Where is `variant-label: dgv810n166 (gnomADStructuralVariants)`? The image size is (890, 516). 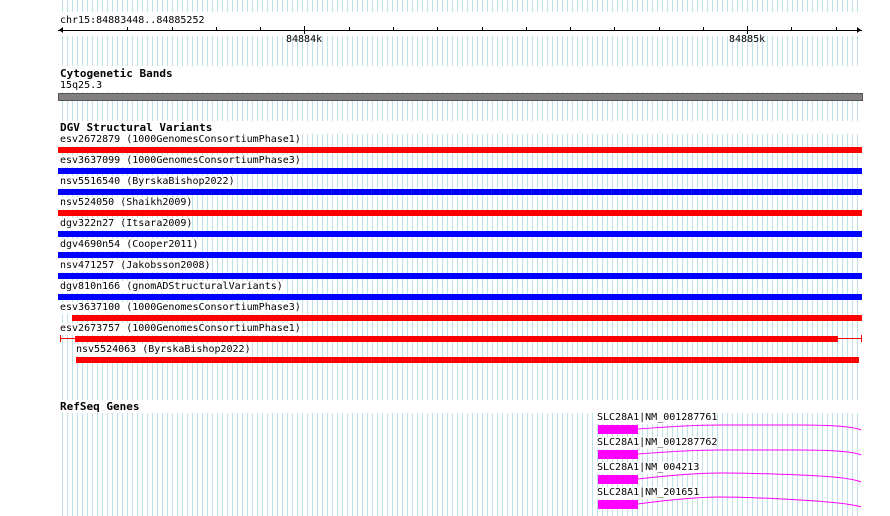
variant-label: dgv810n166 (gnomADStructuralVariants) is located at coordinates (171, 287).